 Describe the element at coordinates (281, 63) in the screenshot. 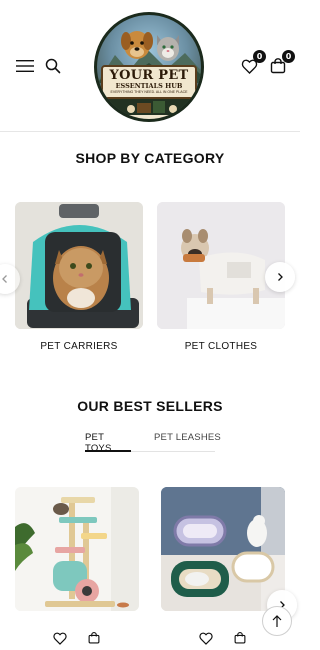

I see `cart-button: 0` at that location.